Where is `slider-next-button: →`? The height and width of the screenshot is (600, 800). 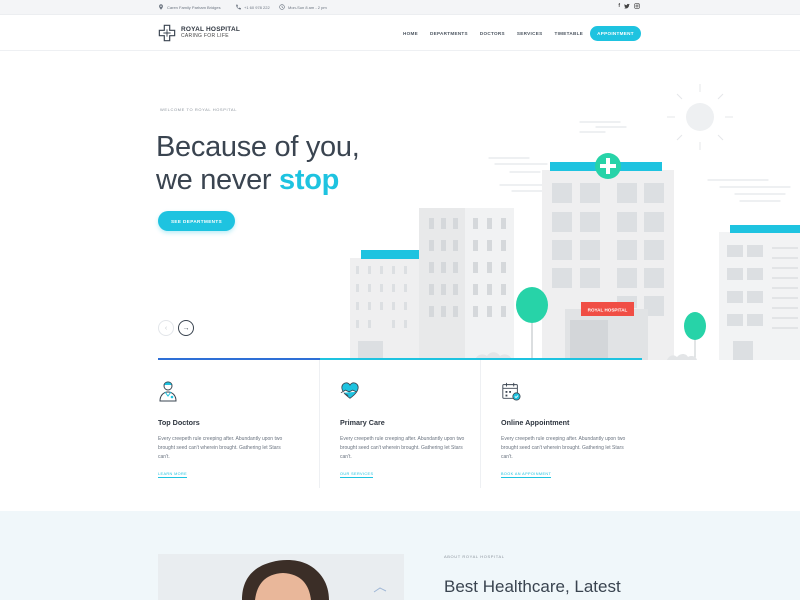 slider-next-button: → is located at coordinates (186, 328).